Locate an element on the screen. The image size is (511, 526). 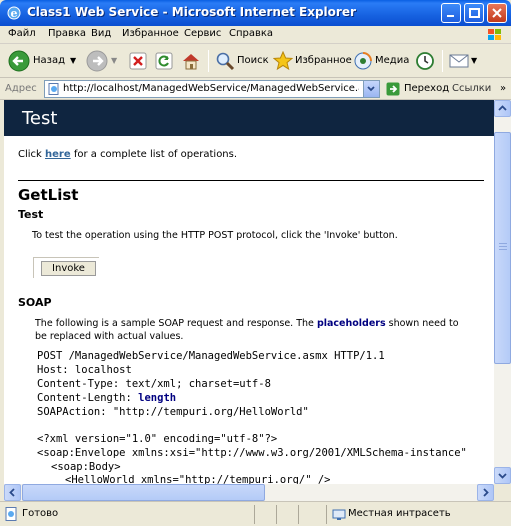
favorites-label: Избранное is located at coordinates (323, 60).